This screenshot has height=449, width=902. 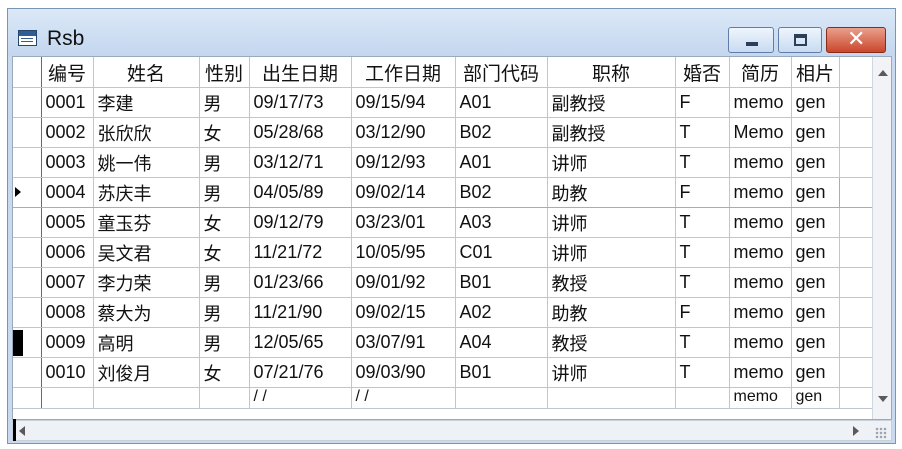 I want to click on column-header: 简历, so click(x=760, y=72).